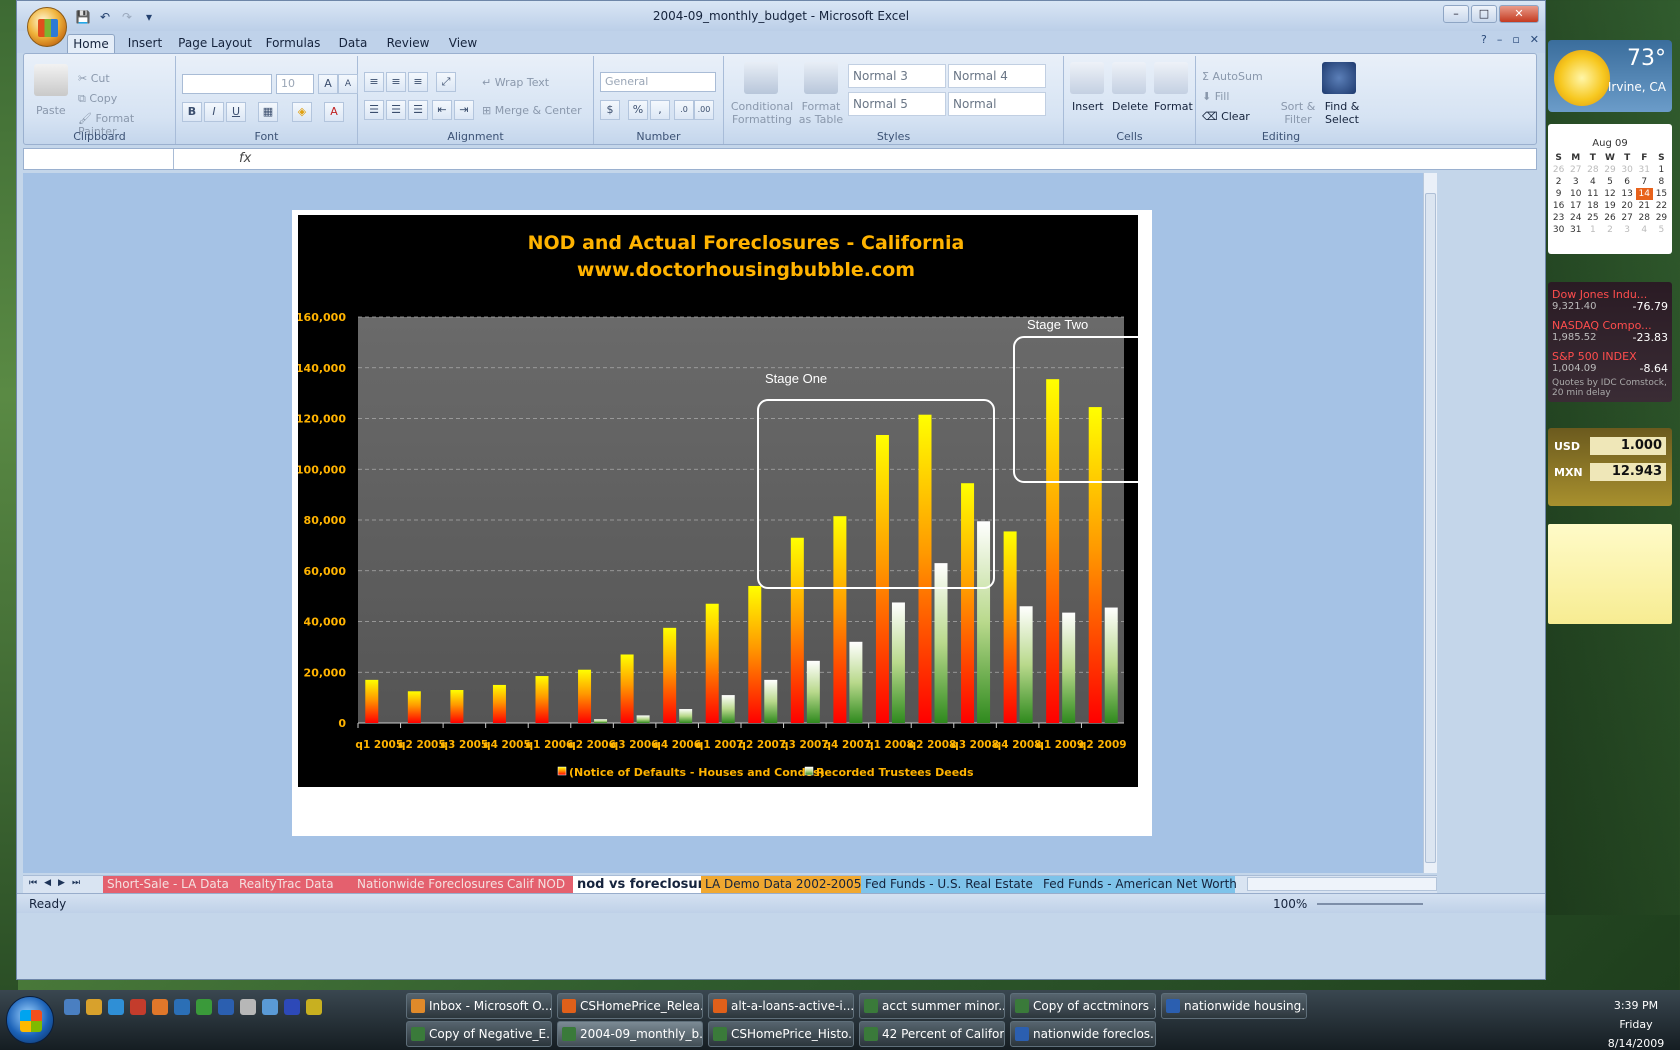 The height and width of the screenshot is (1050, 1680). I want to click on font-name-combo, so click(227, 84).